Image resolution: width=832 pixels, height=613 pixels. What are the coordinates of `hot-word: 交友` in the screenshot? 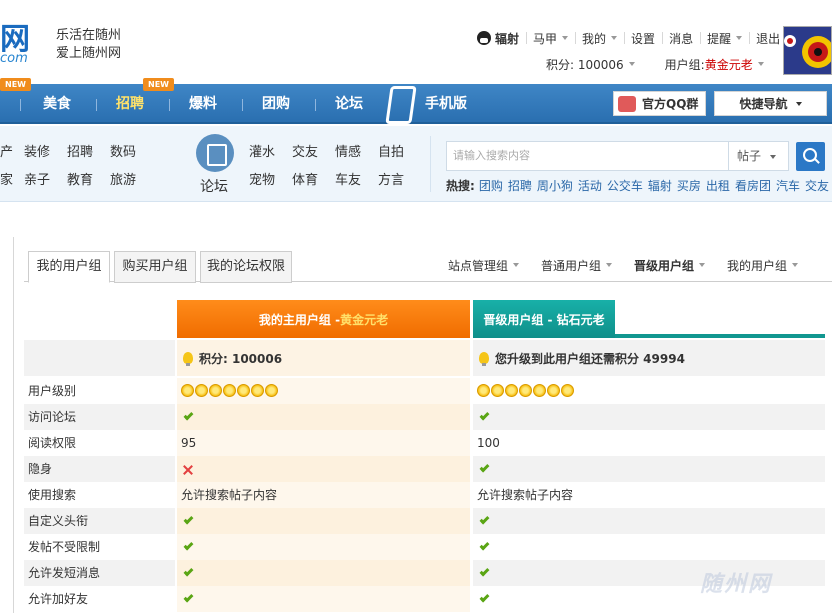 It's located at (817, 185).